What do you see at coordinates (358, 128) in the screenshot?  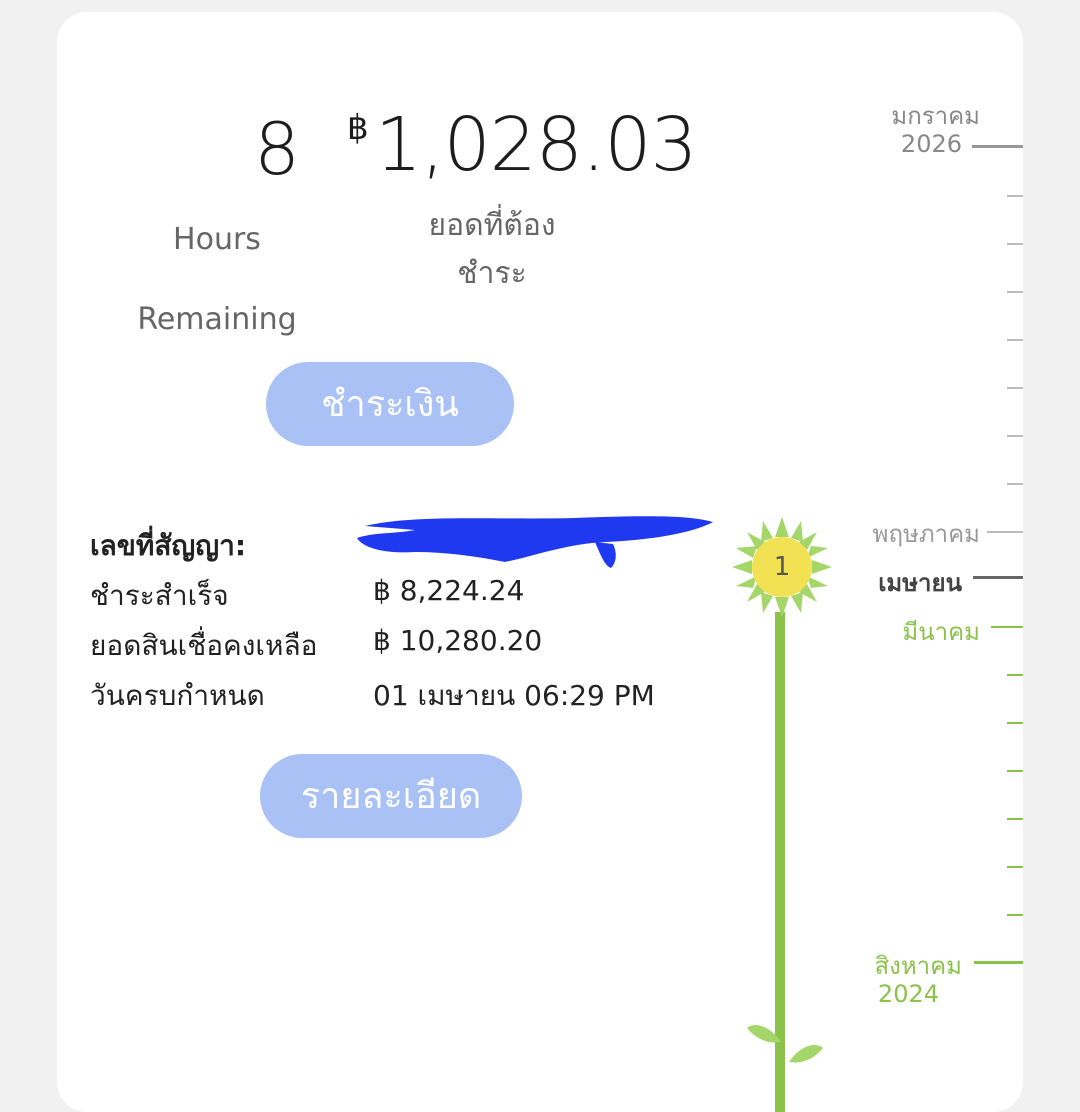 I see `currency-symbol: ฿` at bounding box center [358, 128].